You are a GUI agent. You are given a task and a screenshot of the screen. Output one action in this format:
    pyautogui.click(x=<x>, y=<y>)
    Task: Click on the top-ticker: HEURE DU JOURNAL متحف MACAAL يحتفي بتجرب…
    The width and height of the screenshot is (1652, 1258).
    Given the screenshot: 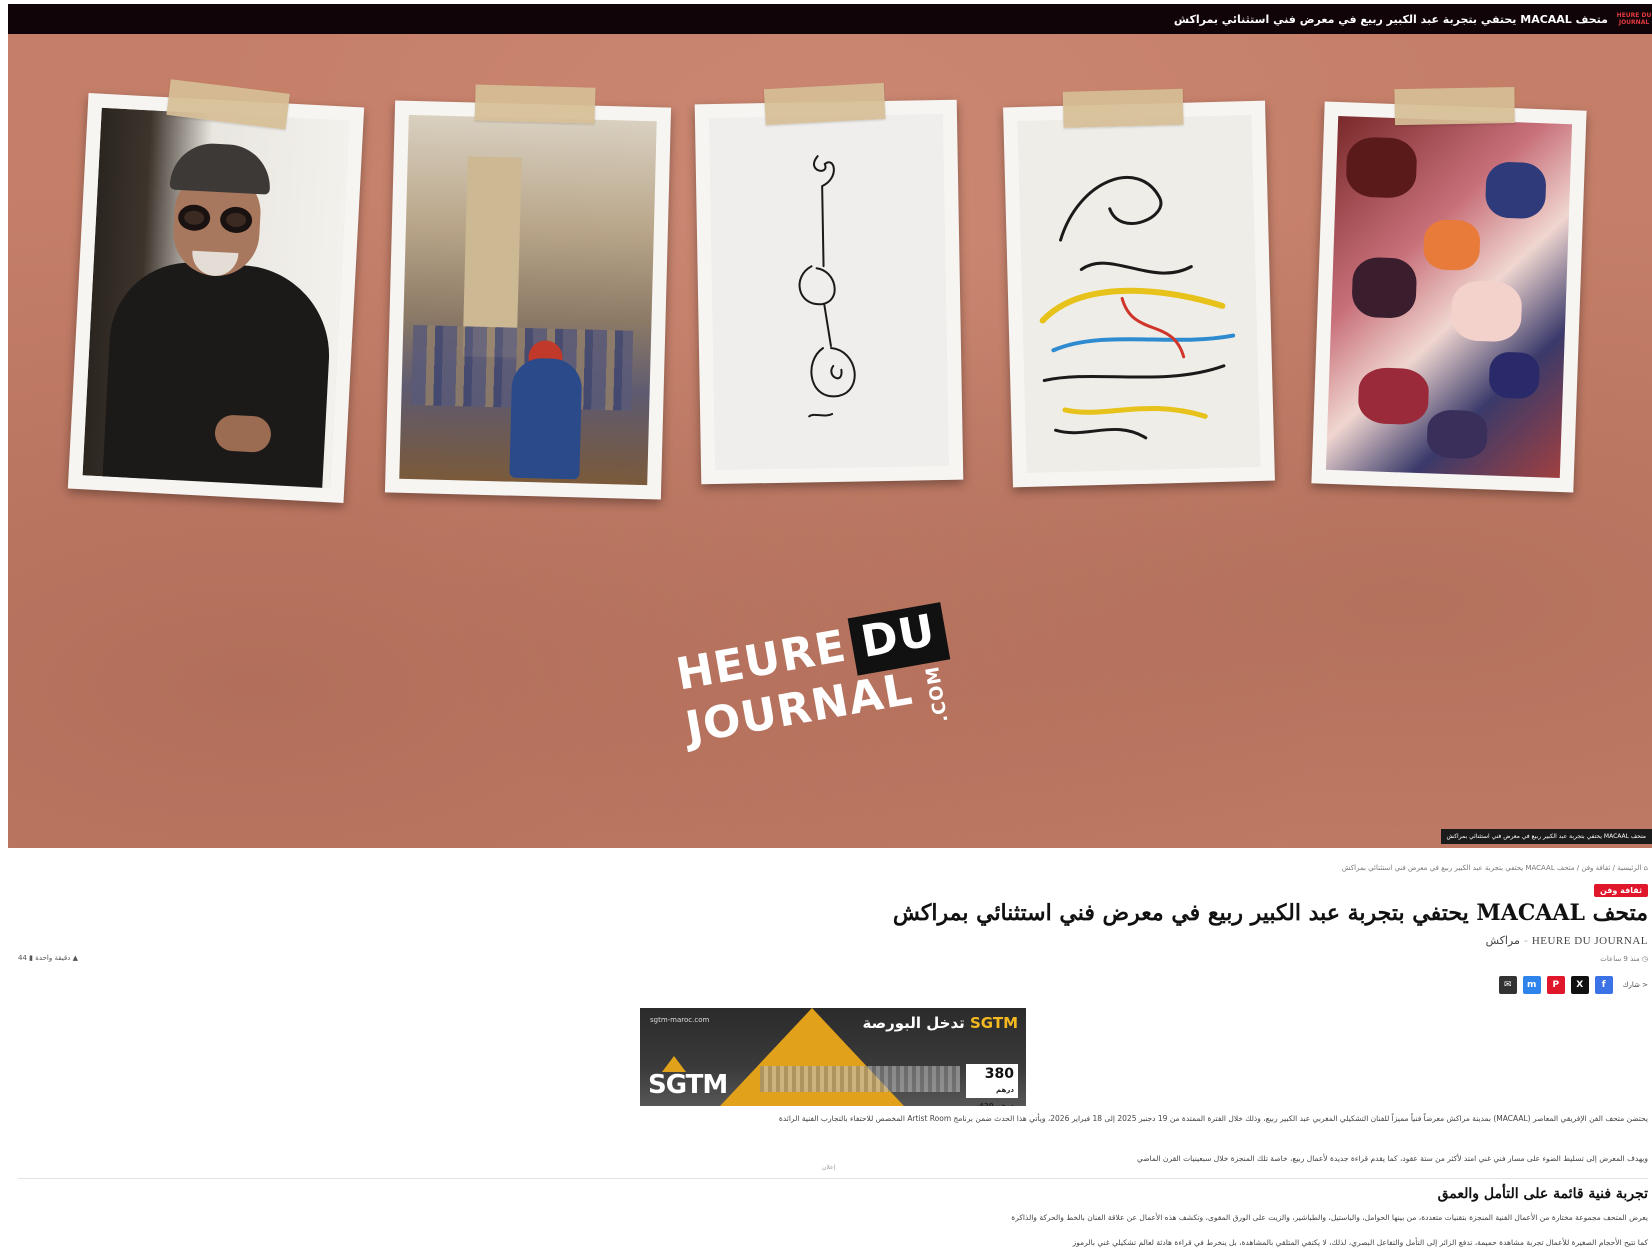 What is the action you would take?
    pyautogui.click(x=830, y=19)
    